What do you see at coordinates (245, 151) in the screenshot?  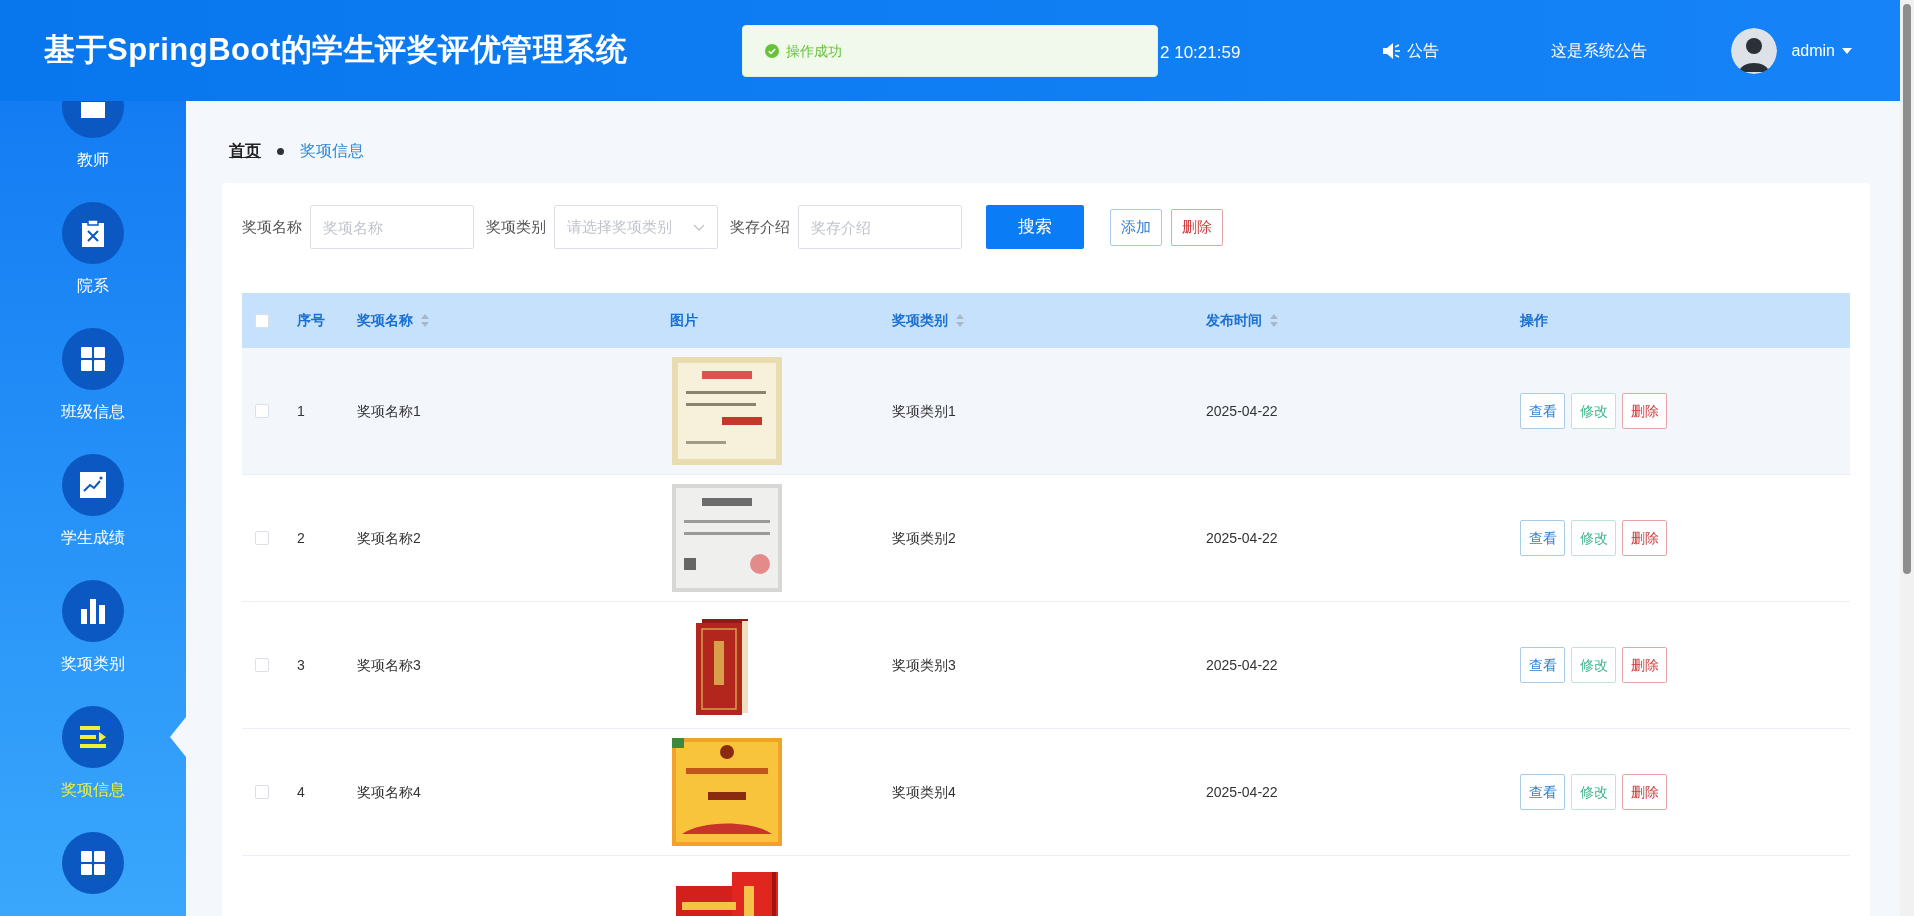 I see `breadcrumb-link: 首页` at bounding box center [245, 151].